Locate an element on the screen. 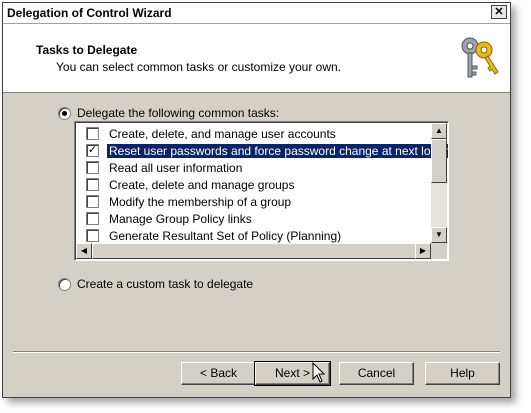  keys-icon is located at coordinates (480, 57).